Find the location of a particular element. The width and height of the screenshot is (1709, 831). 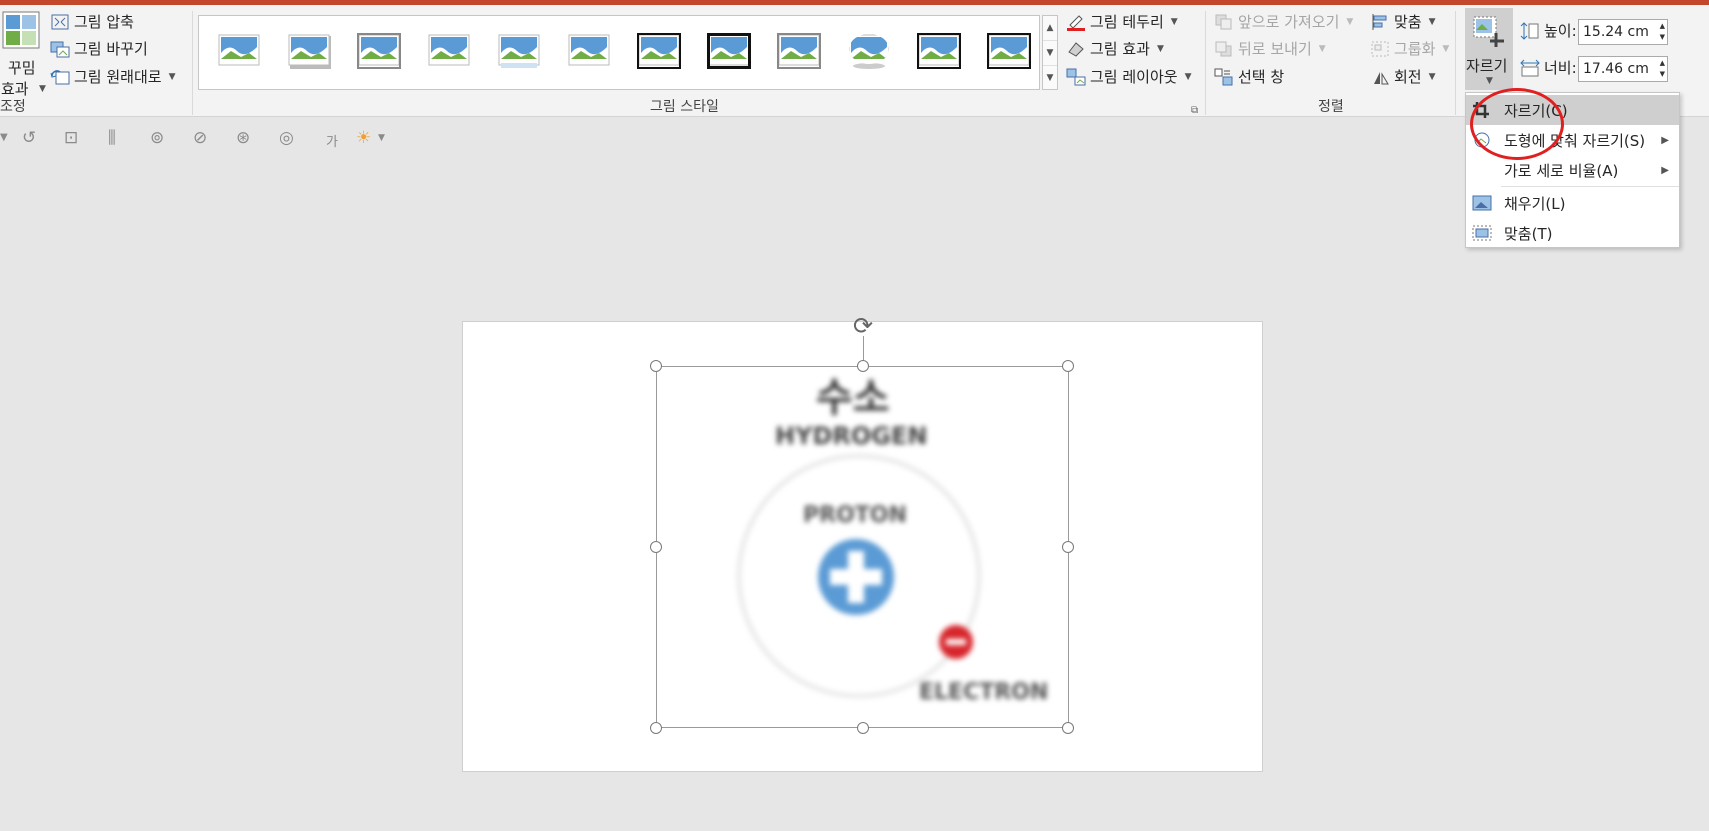

align-icon is located at coordinates (1380, 22).